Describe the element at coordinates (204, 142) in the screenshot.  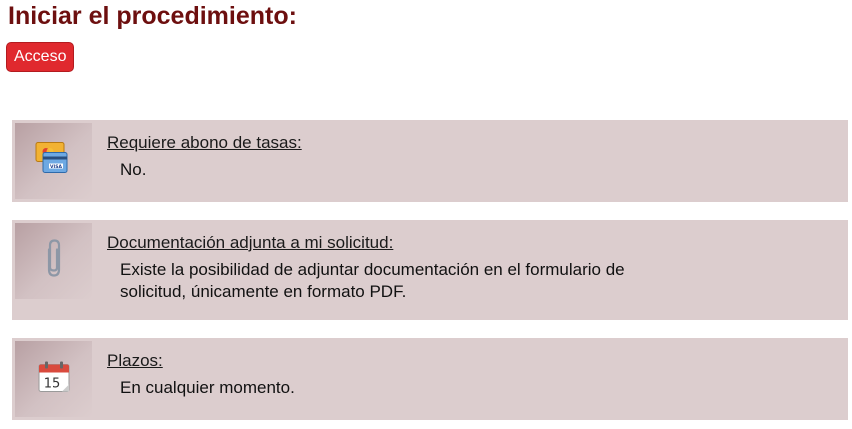
I see `card-label: Requiere abono de tasas:` at that location.